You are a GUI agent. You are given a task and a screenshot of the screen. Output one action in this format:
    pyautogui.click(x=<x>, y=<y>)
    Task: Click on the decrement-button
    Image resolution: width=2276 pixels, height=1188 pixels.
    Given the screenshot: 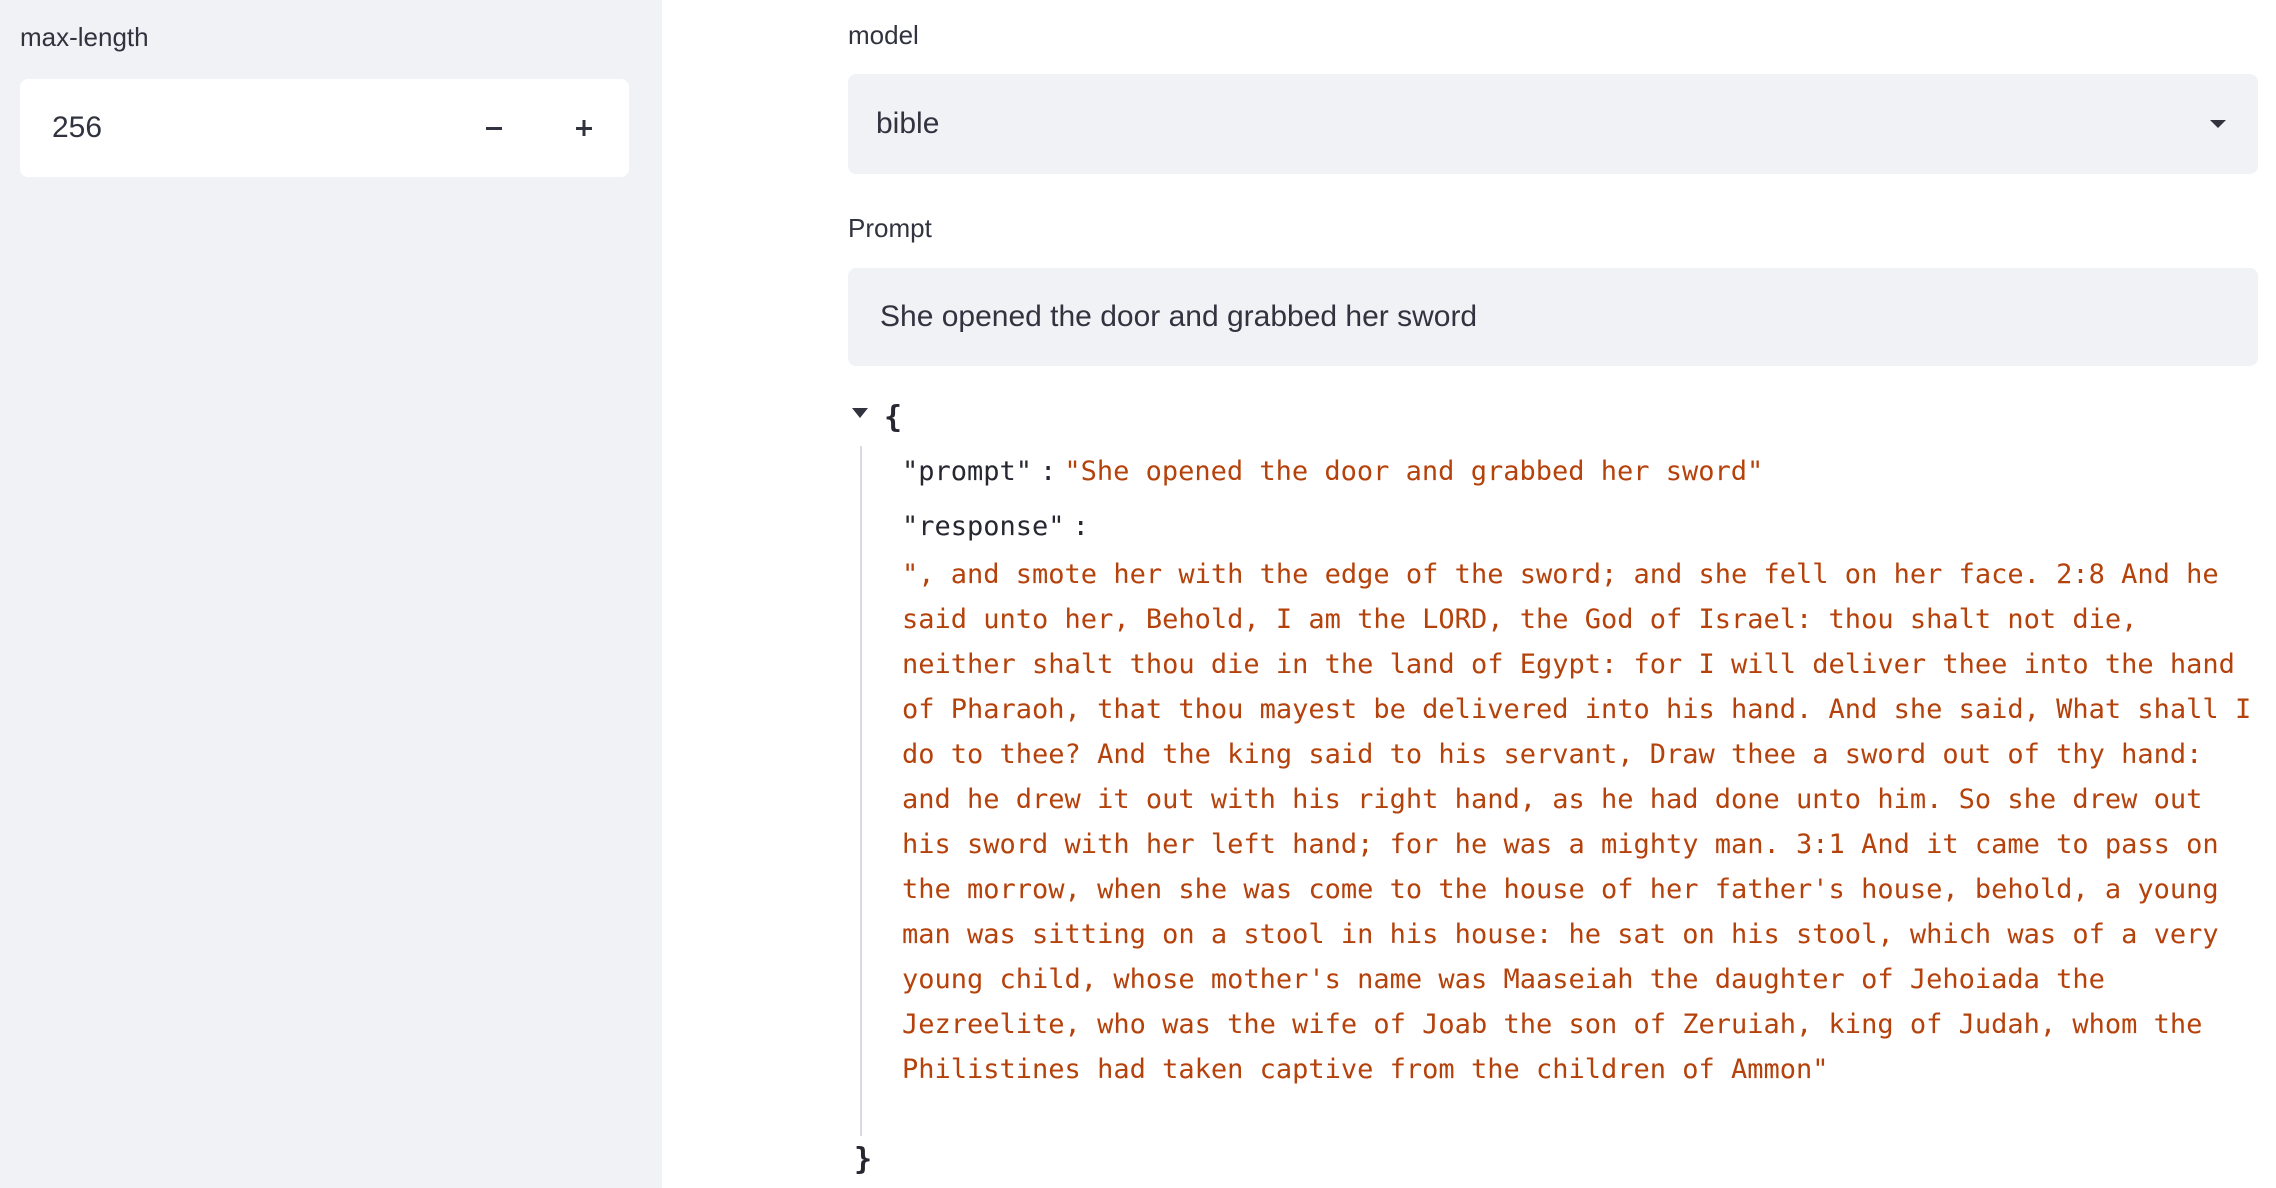 What is the action you would take?
    pyautogui.click(x=494, y=128)
    